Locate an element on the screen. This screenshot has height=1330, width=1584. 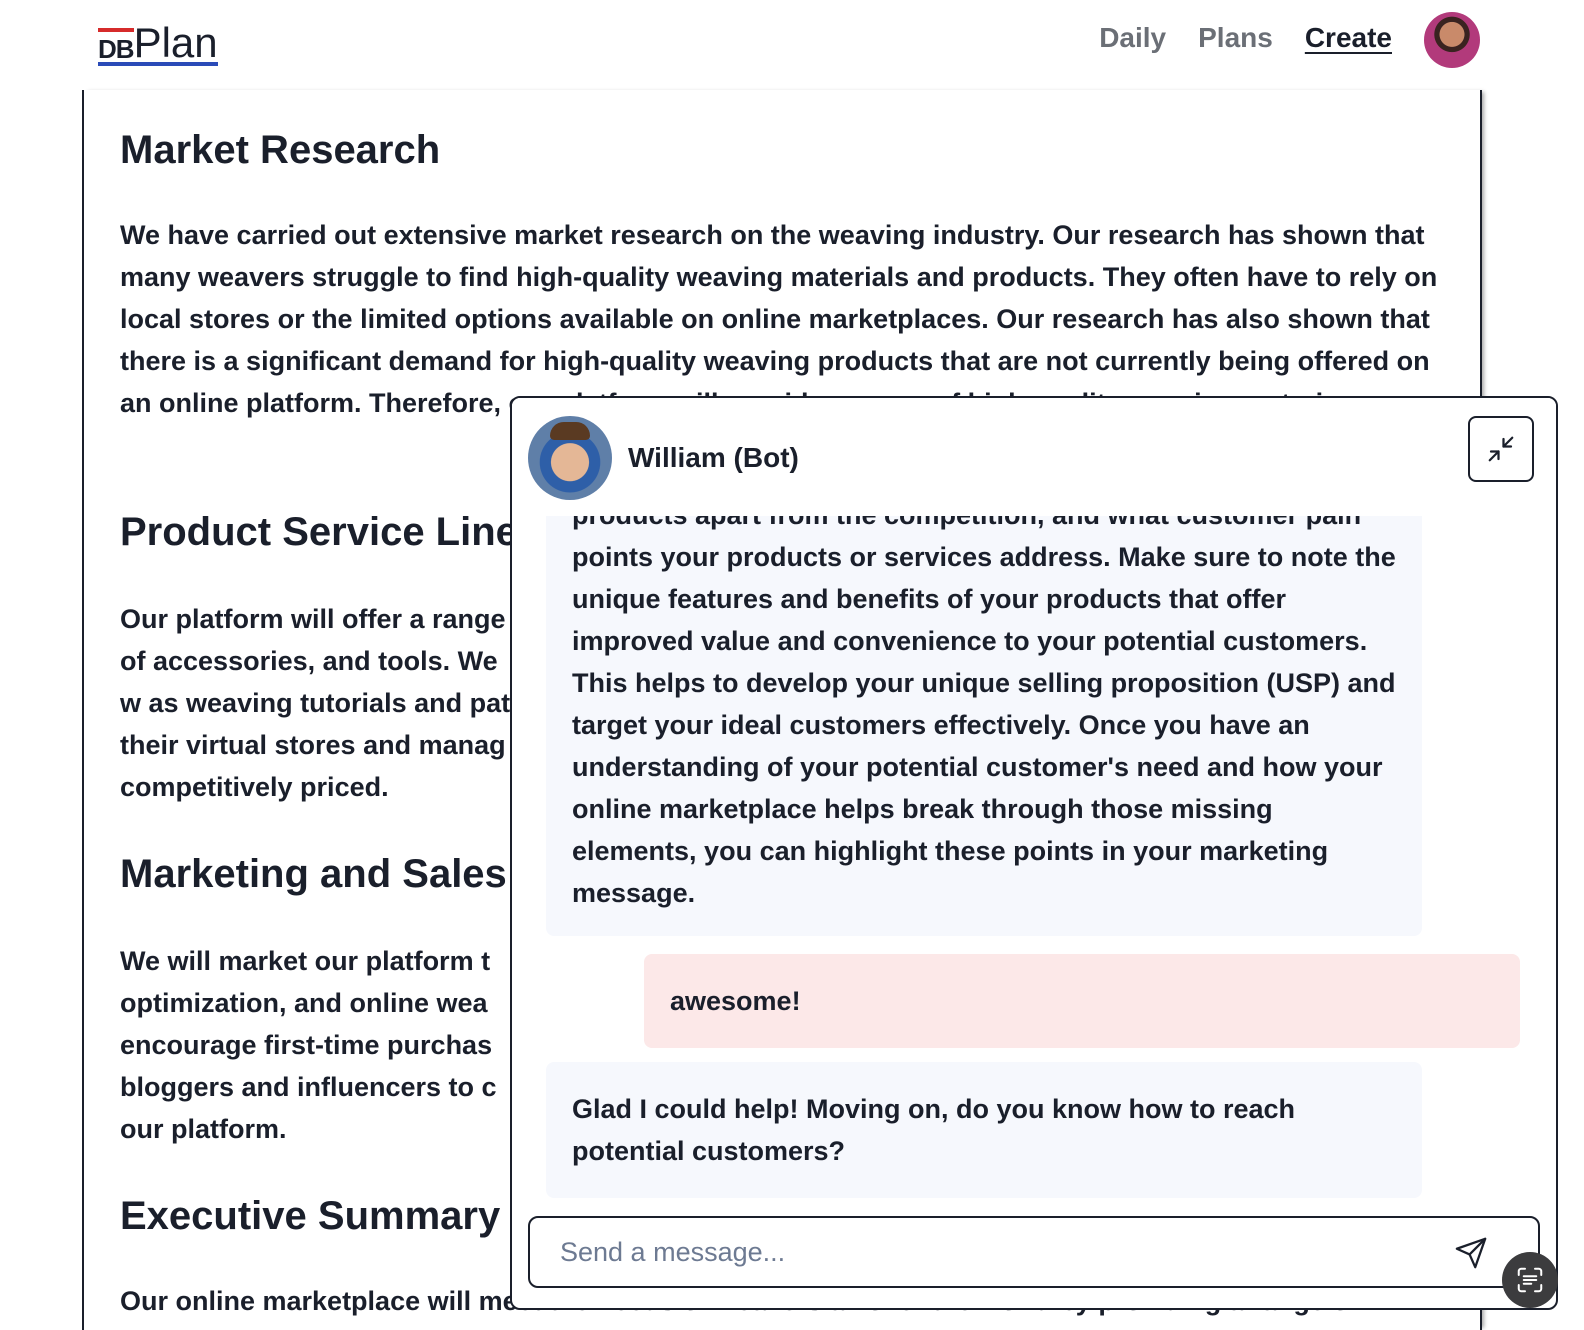
nav-daily: Daily is located at coordinates (1132, 38).